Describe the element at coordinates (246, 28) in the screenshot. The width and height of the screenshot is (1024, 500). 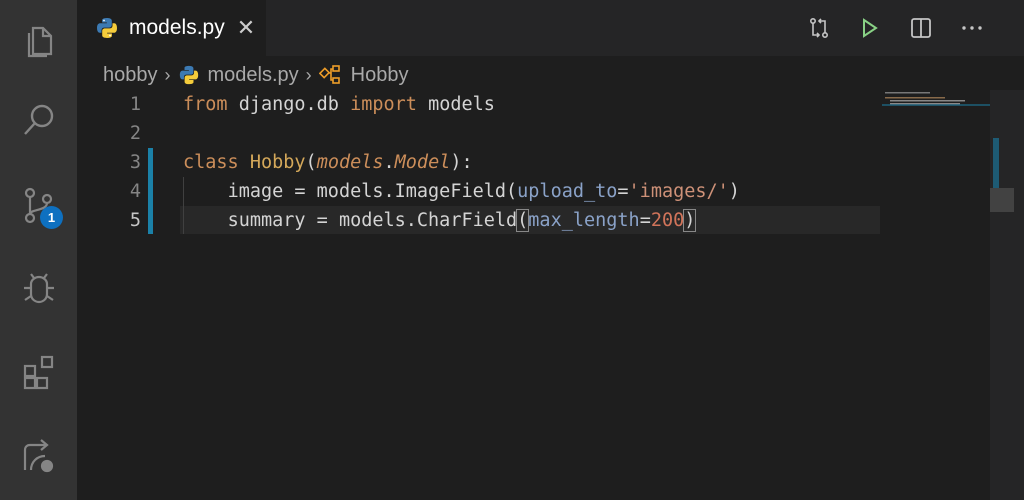
I see `close-icon: ✕` at that location.